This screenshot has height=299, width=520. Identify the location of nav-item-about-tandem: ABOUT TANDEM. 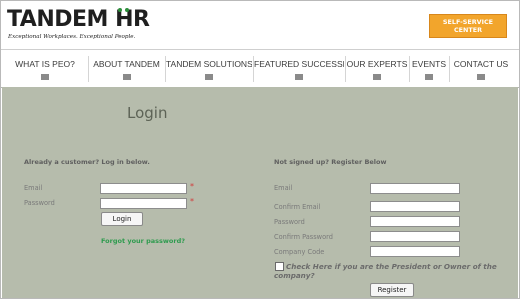
(126, 68).